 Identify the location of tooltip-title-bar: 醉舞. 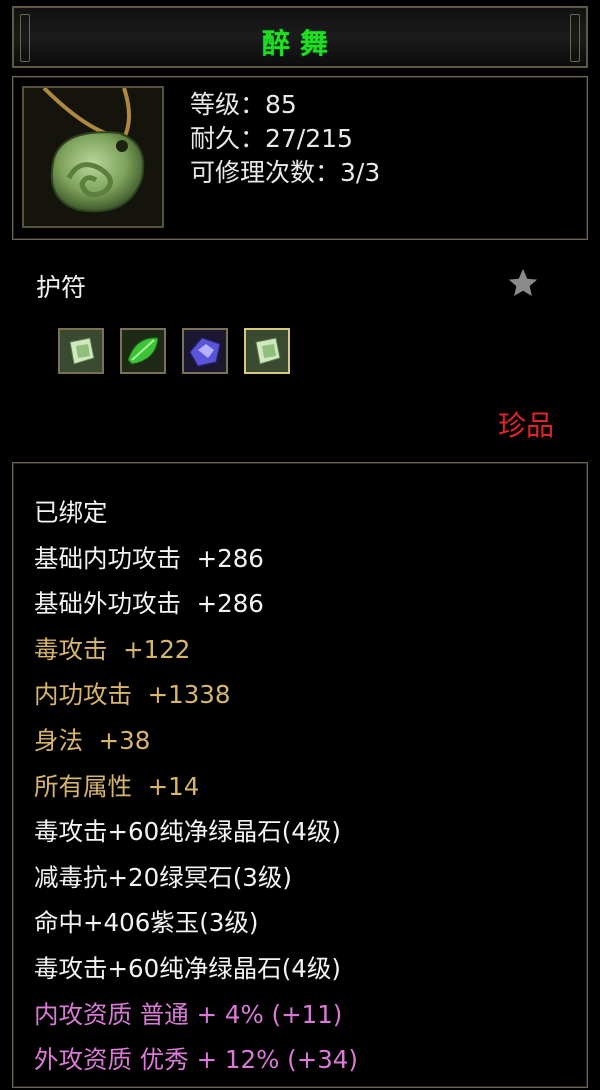
(300, 37).